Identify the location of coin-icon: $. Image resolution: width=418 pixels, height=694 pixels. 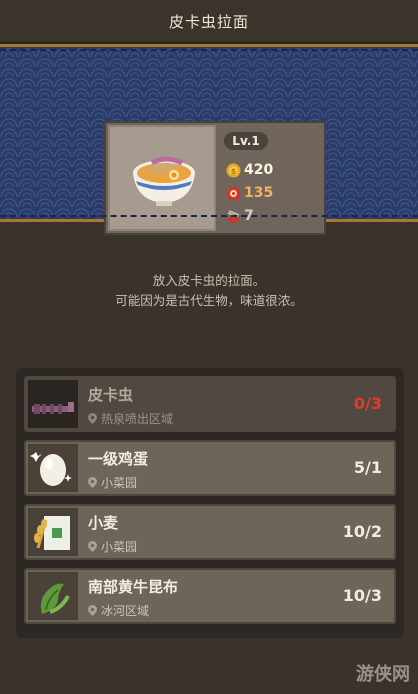
(233, 170).